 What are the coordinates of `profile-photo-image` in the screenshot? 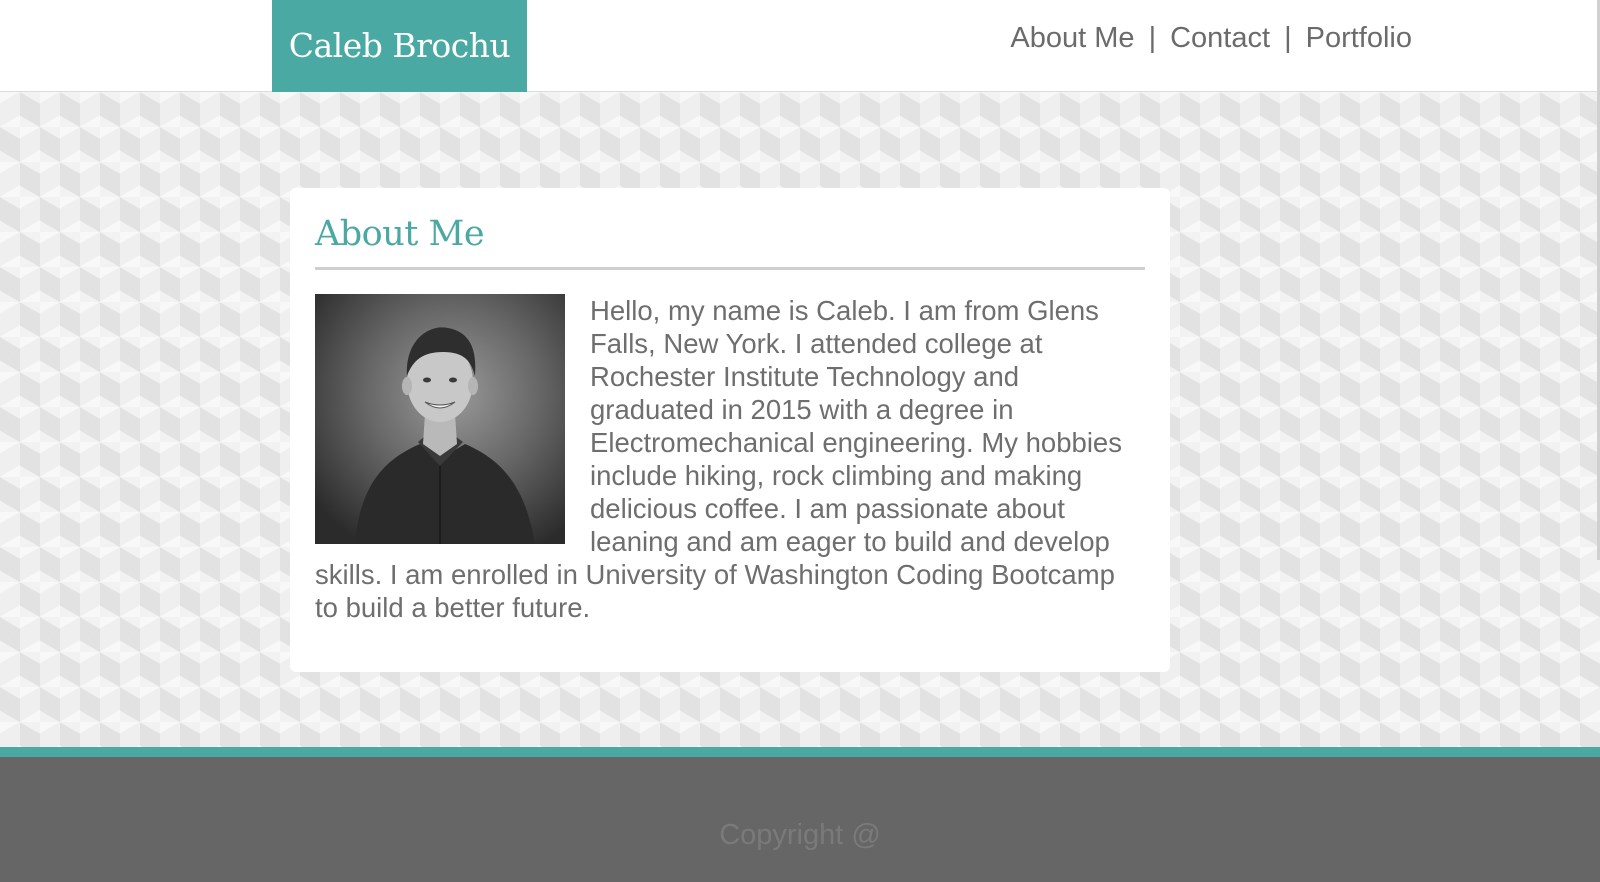 It's located at (440, 419).